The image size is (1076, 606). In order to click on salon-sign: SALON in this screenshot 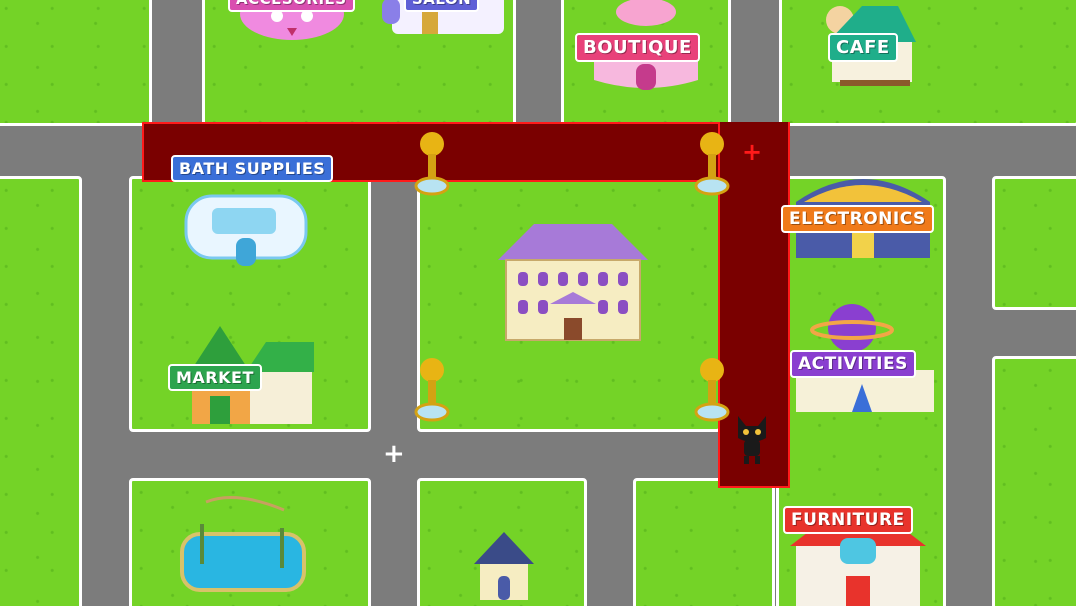, I will do `click(442, 6)`.